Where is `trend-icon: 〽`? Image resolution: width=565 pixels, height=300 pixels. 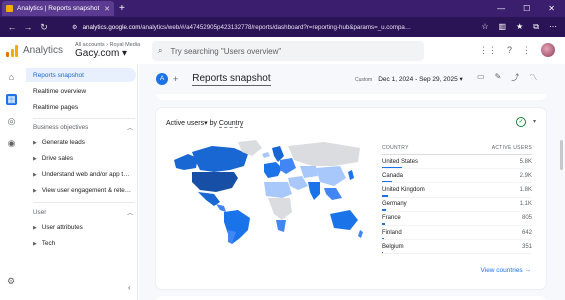
trend-icon: 〽 is located at coordinates (533, 77).